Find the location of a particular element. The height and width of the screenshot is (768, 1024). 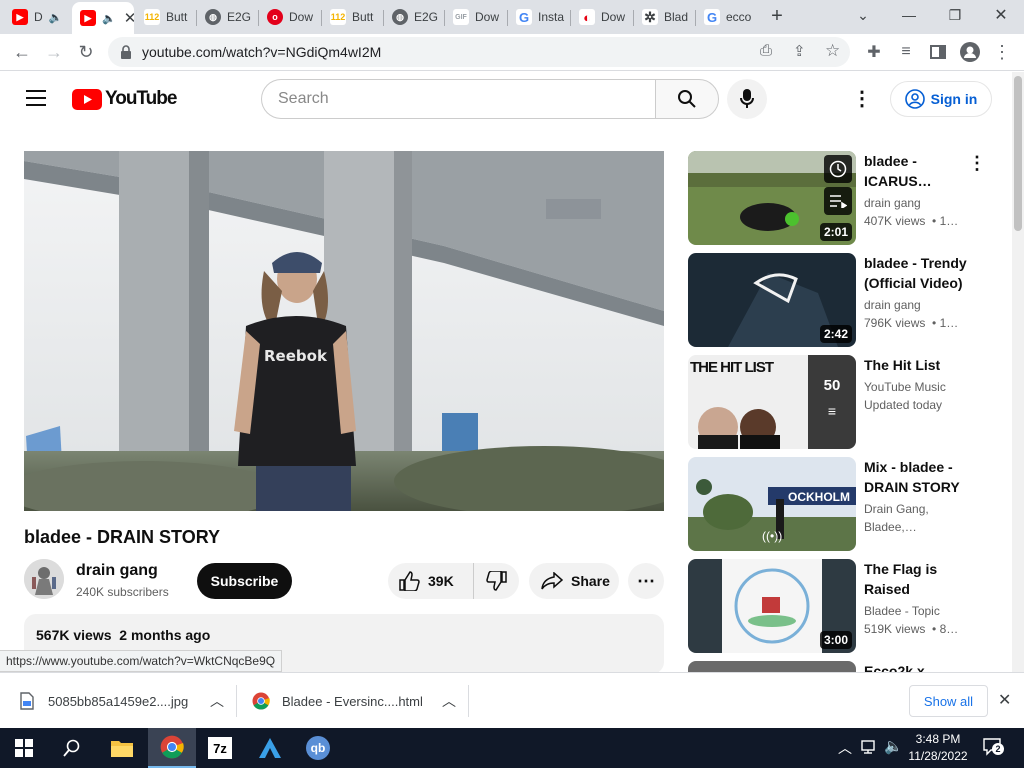

media-control-icon: ≡ is located at coordinates (906, 52).